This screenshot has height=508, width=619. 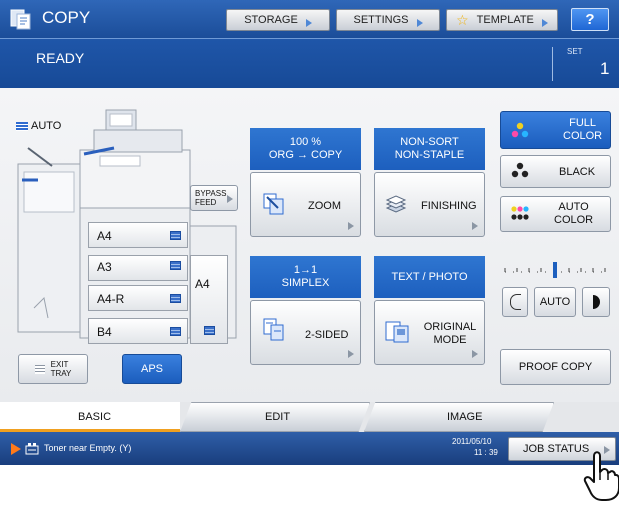 I want to click on help-label: ?, so click(x=590, y=19).